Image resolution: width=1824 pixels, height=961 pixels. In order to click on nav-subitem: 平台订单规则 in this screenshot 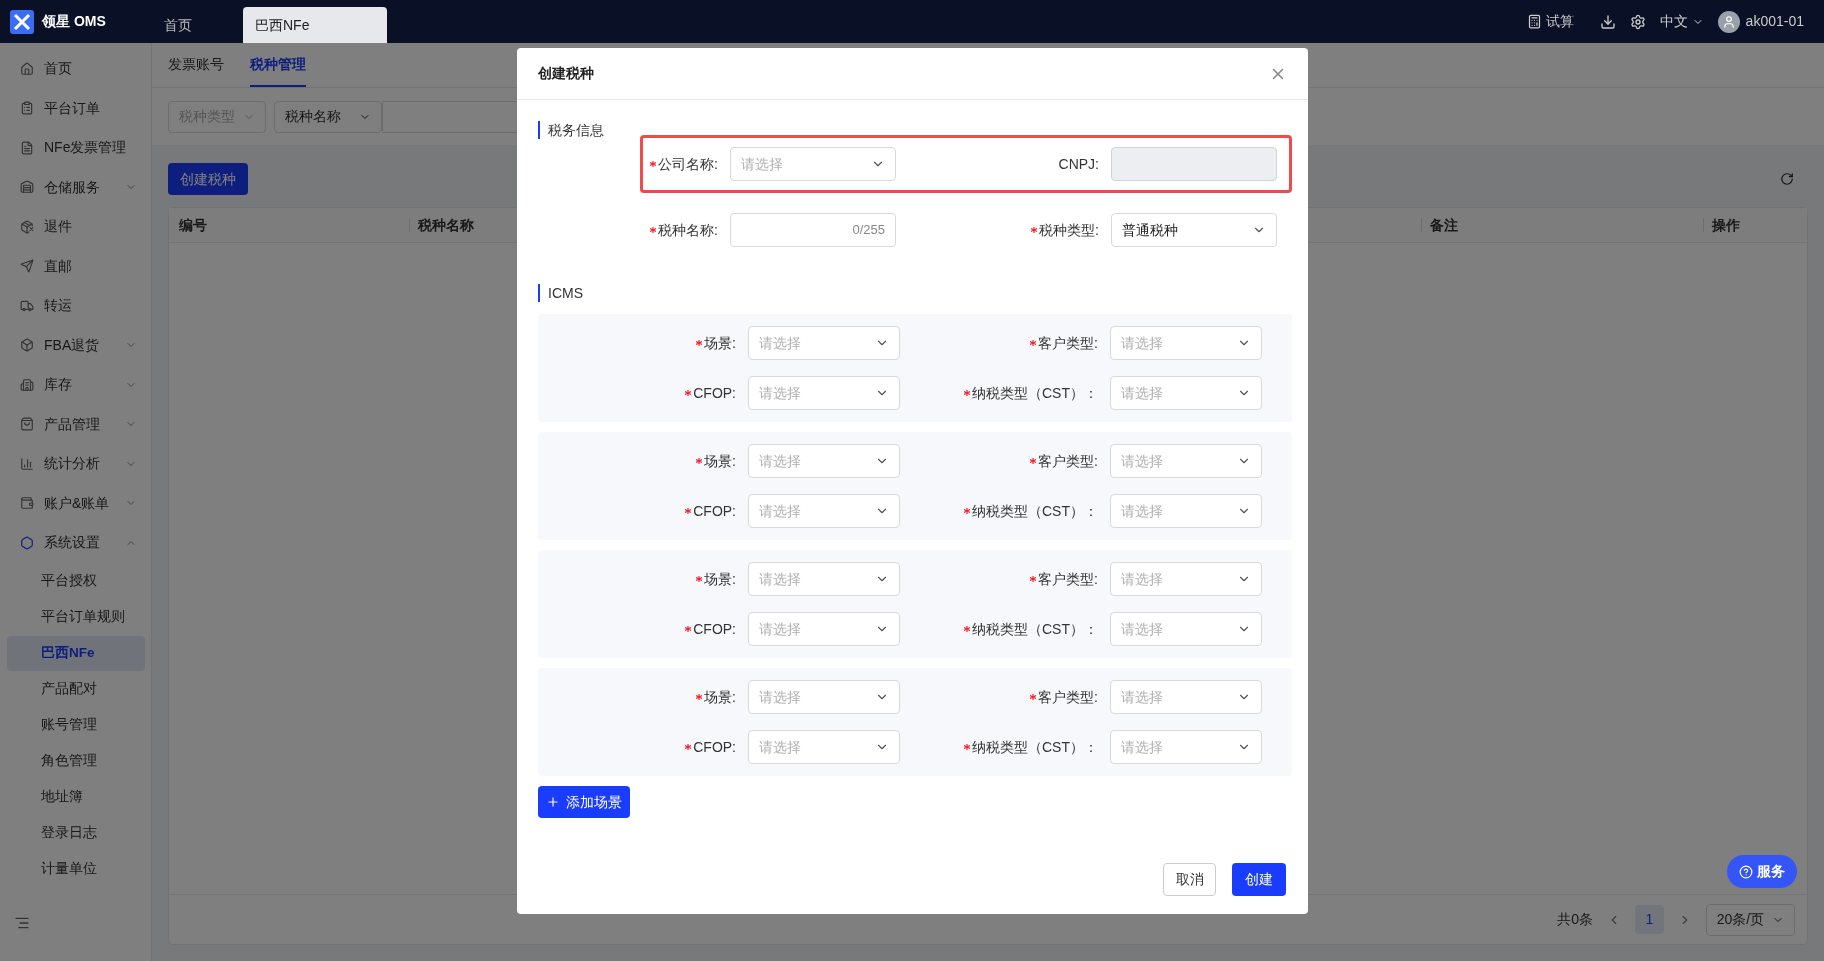, I will do `click(76, 617)`.